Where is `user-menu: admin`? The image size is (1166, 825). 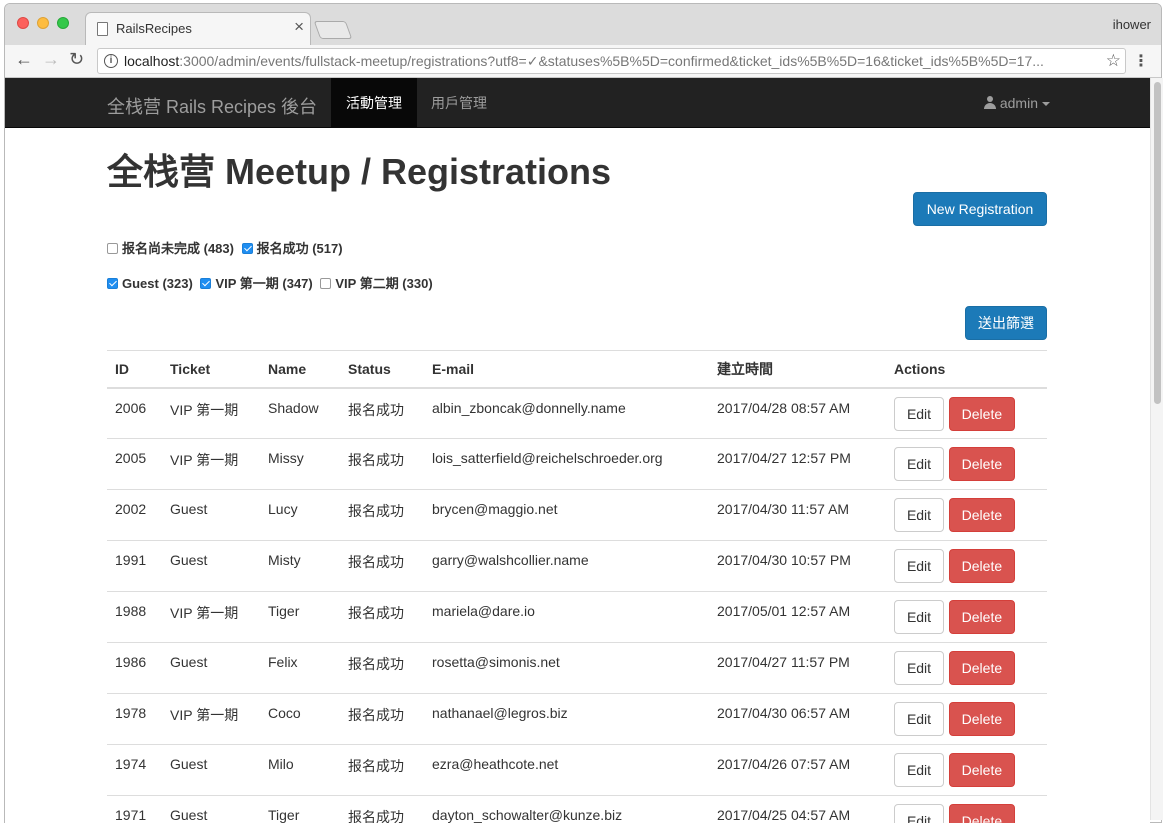 user-menu: admin is located at coordinates (1016, 103).